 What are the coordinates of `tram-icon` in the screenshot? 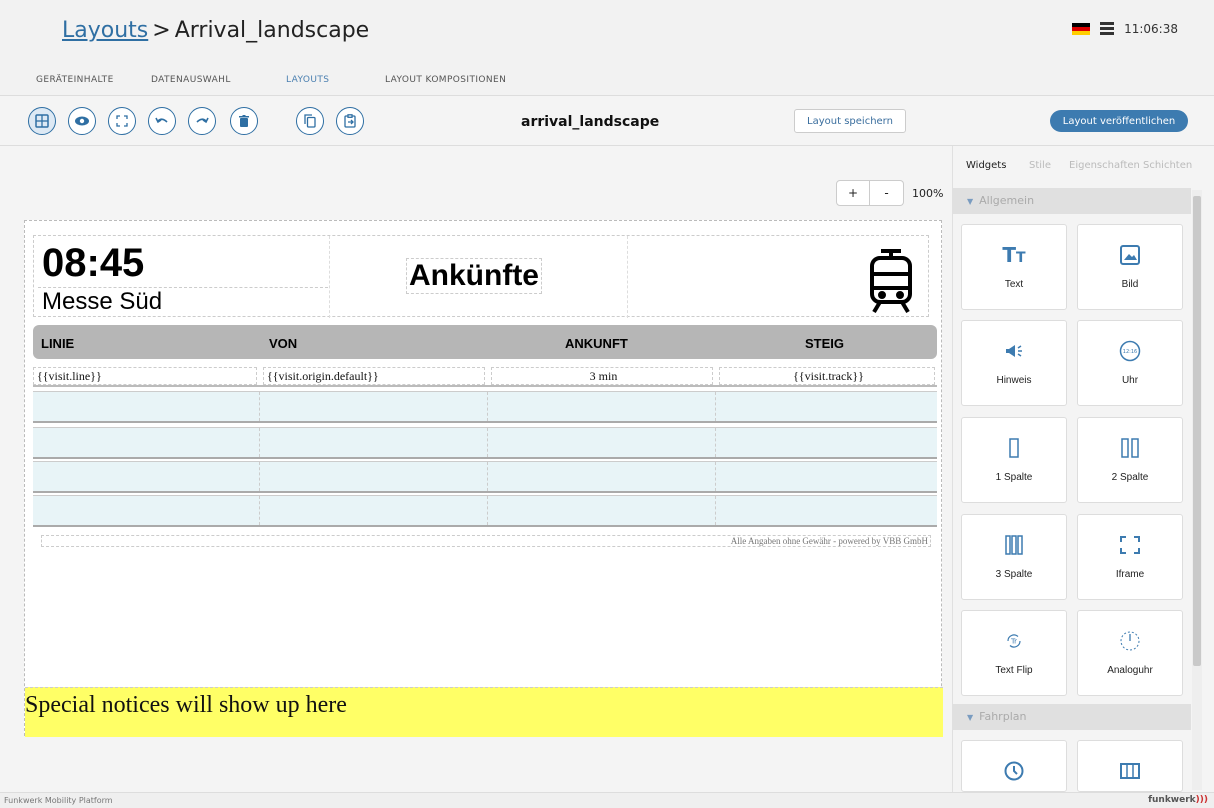 It's located at (891, 281).